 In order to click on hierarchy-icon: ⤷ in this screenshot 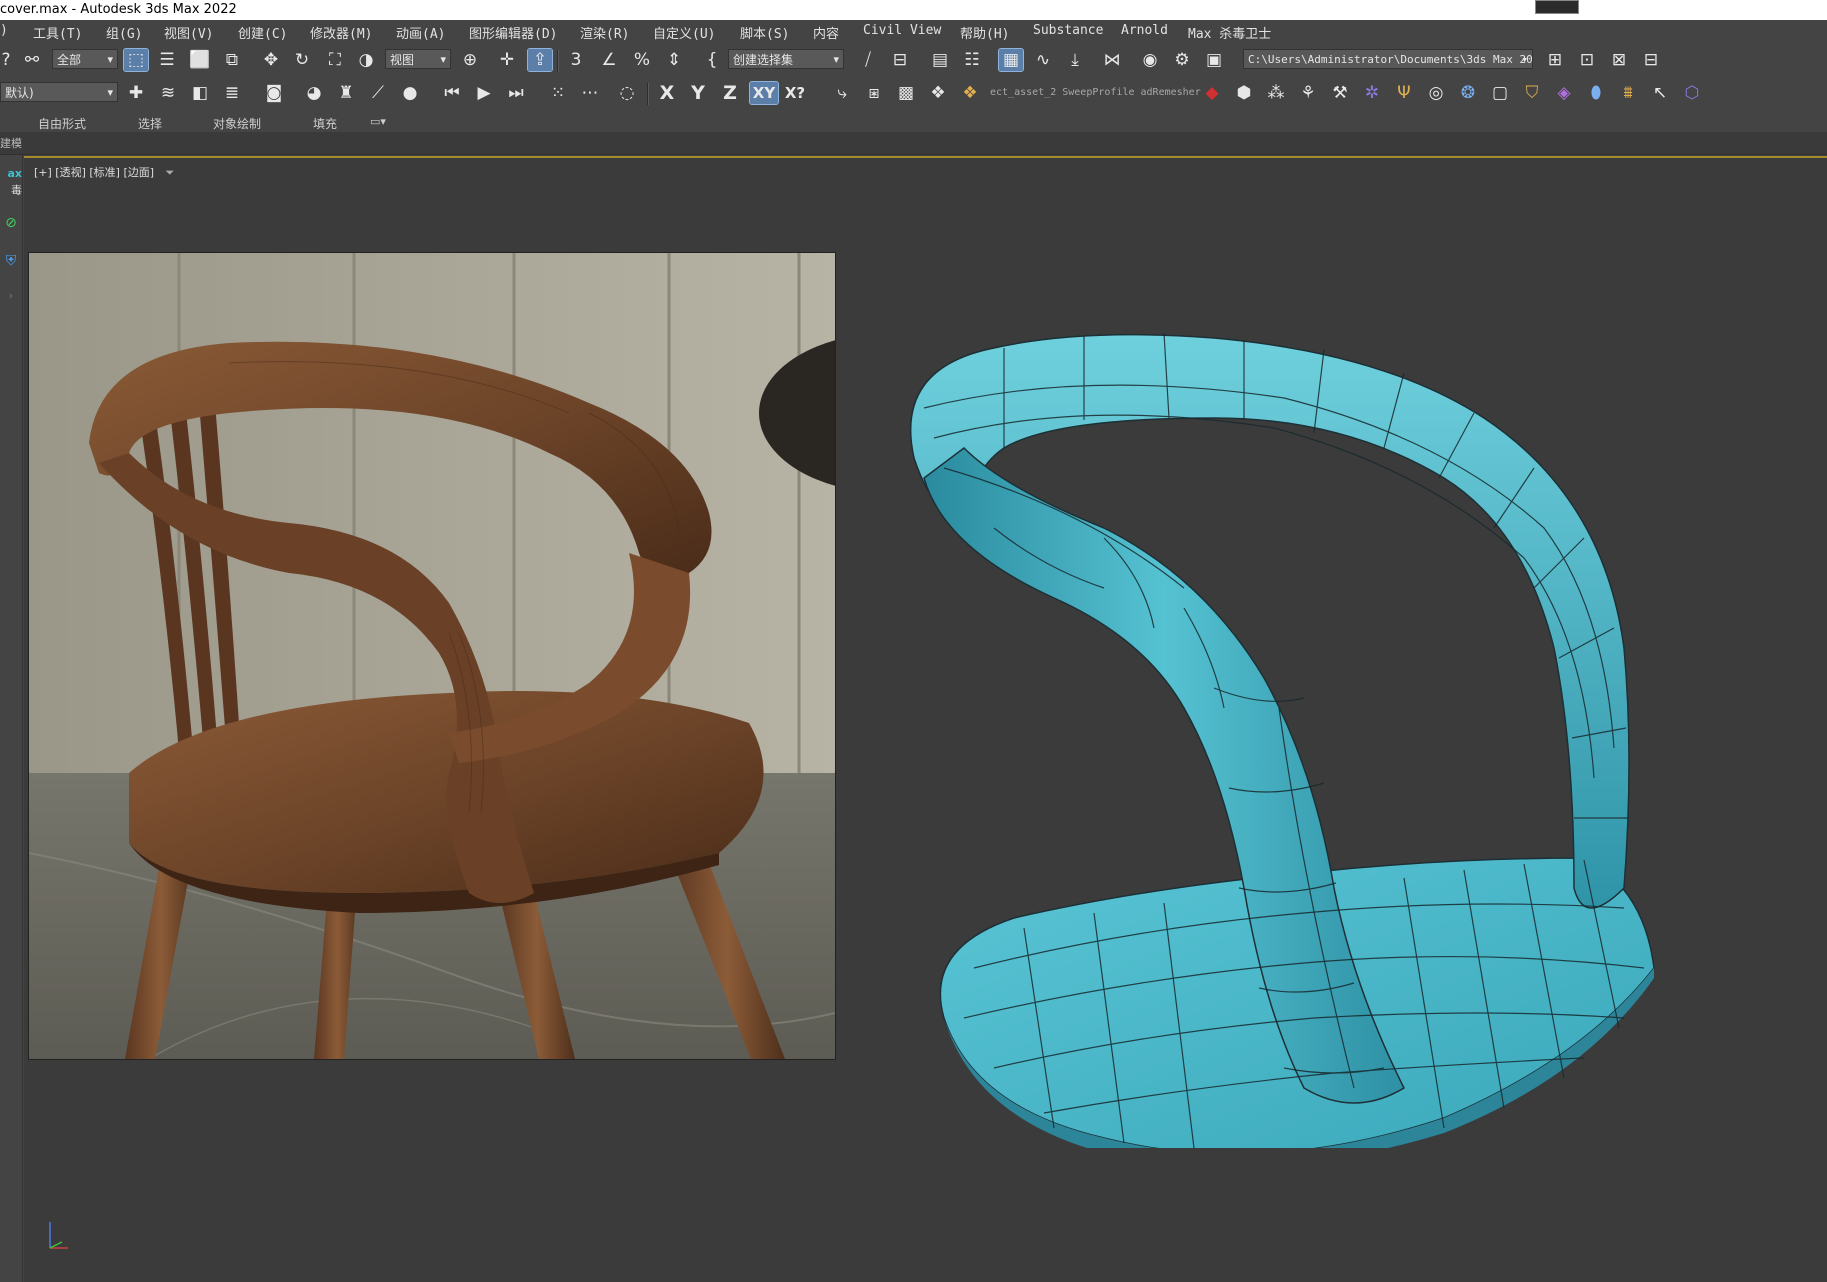, I will do `click(842, 93)`.